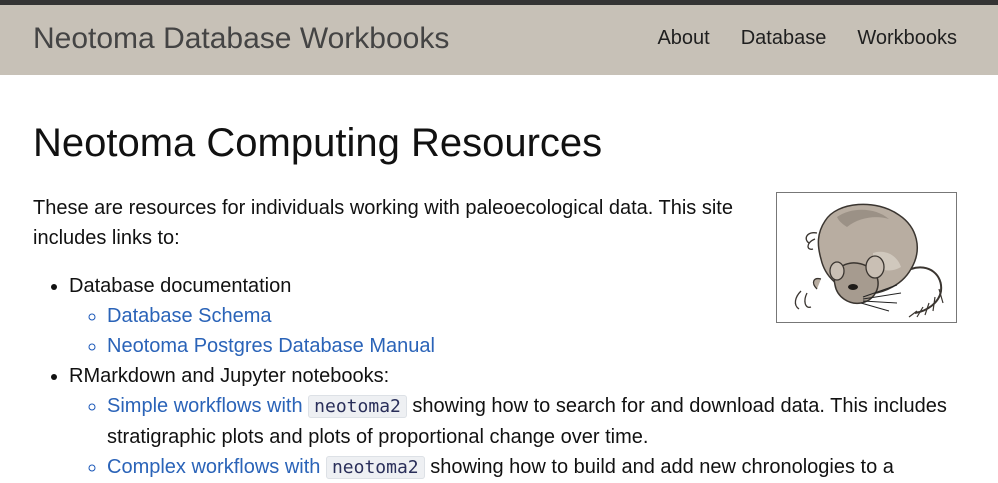 Image resolution: width=998 pixels, height=483 pixels. I want to click on site-title-link: Neotoma Database Workbooks, so click(241, 39).